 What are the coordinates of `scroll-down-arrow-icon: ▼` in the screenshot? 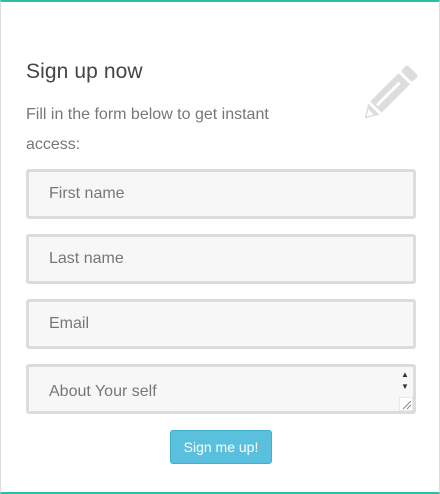 It's located at (405, 387).